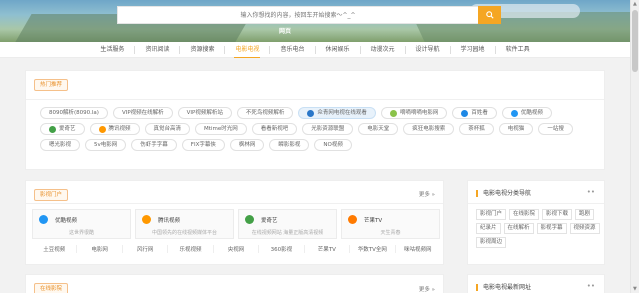  I want to click on site-tag-label: NO视频, so click(333, 145).